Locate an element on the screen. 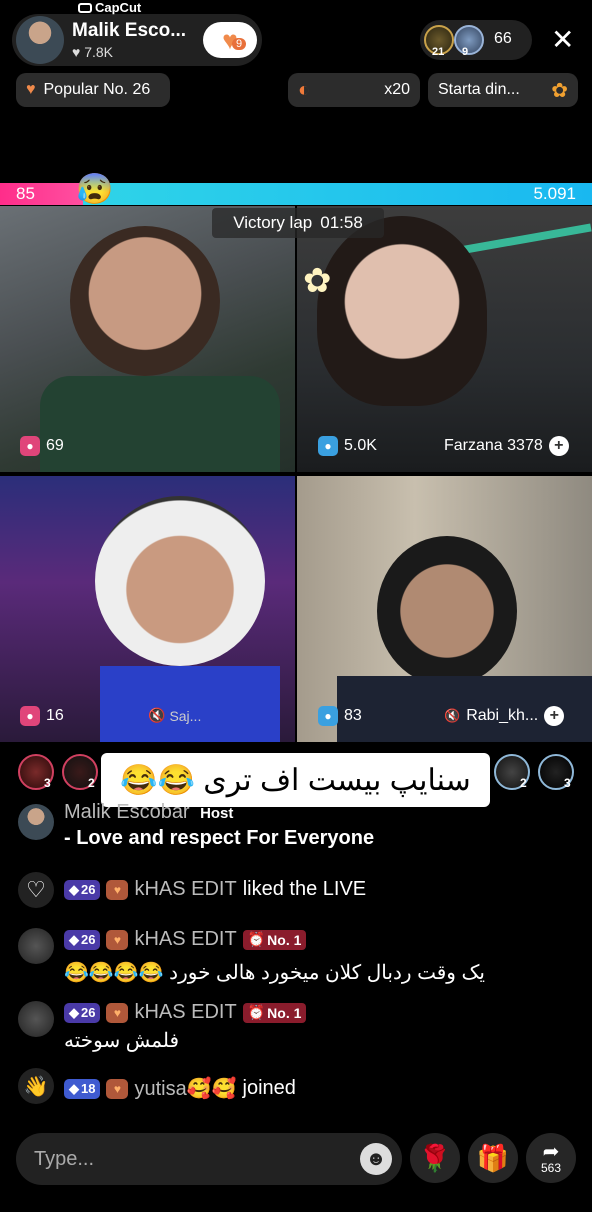 Image resolution: width=592 pixels, height=1212 pixels. guest-score-value: 16 is located at coordinates (55, 715).